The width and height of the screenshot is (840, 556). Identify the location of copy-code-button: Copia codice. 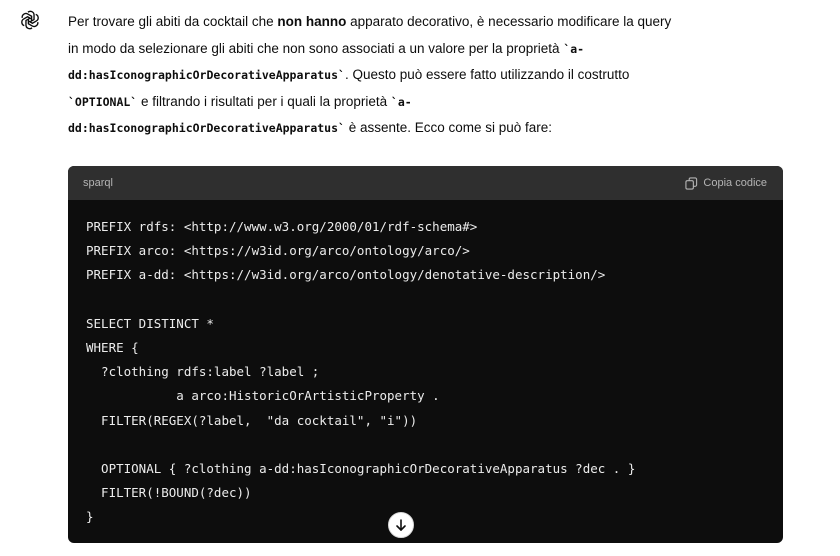
(726, 183).